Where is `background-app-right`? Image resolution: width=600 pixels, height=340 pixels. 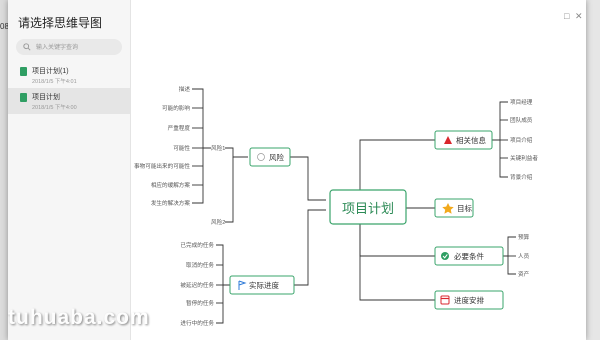
background-app-right is located at coordinates (593, 170).